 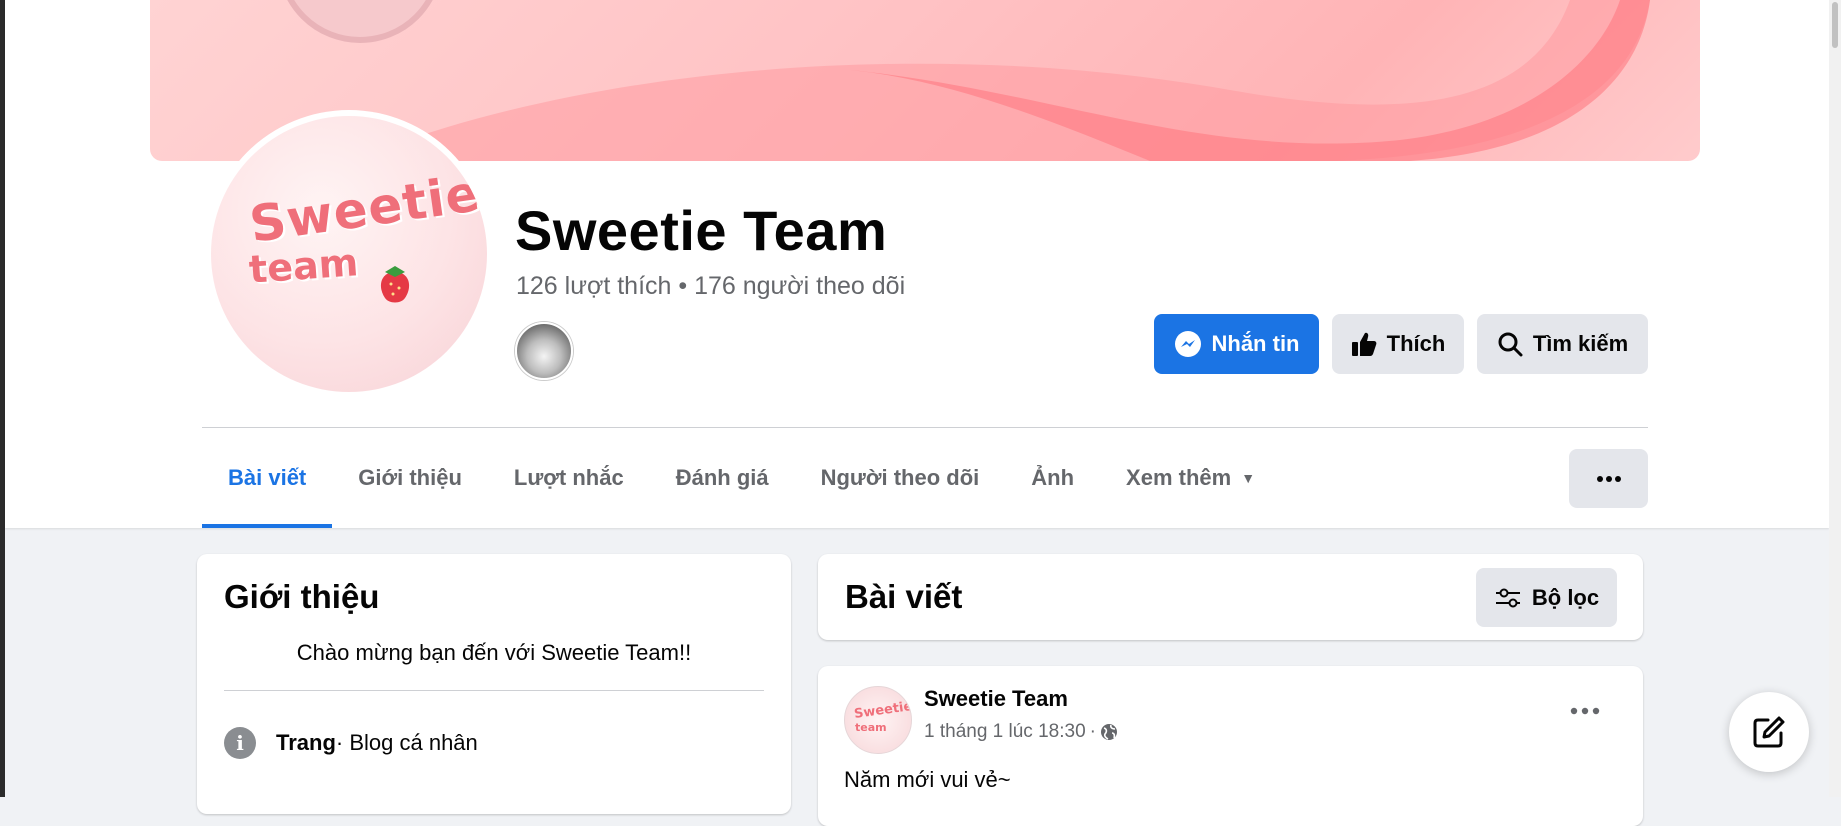 What do you see at coordinates (1187, 344) in the screenshot?
I see `messenger-icon` at bounding box center [1187, 344].